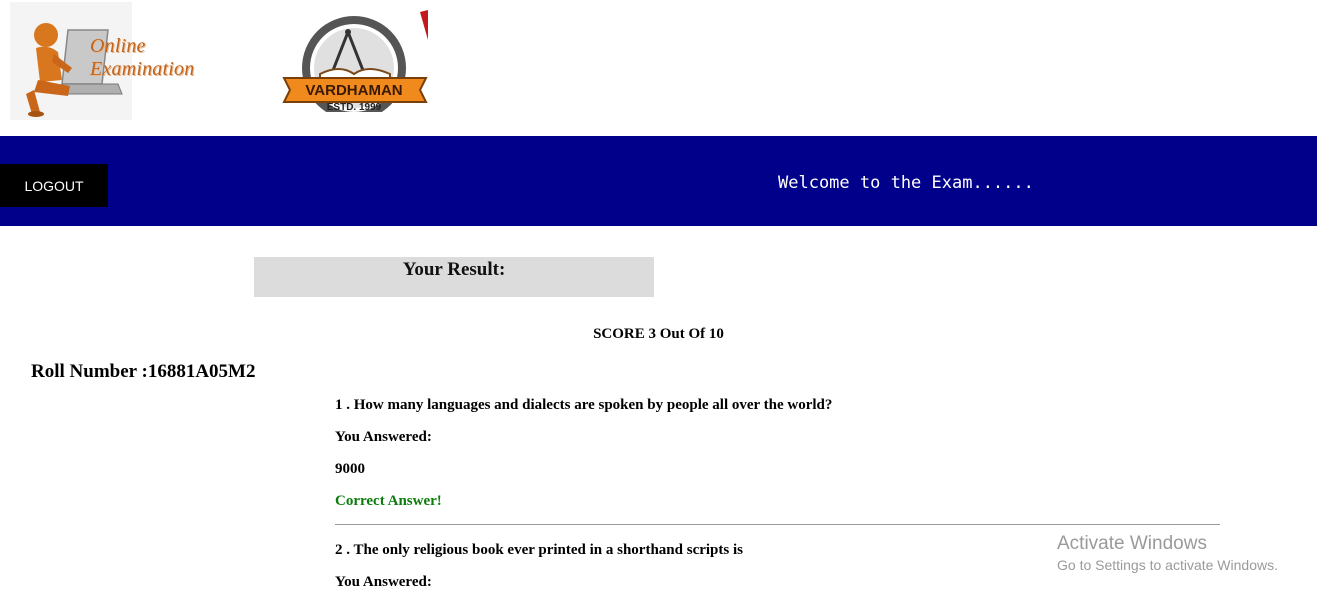  Describe the element at coordinates (388, 501) in the screenshot. I see `answer-status: Correct Answer!` at that location.